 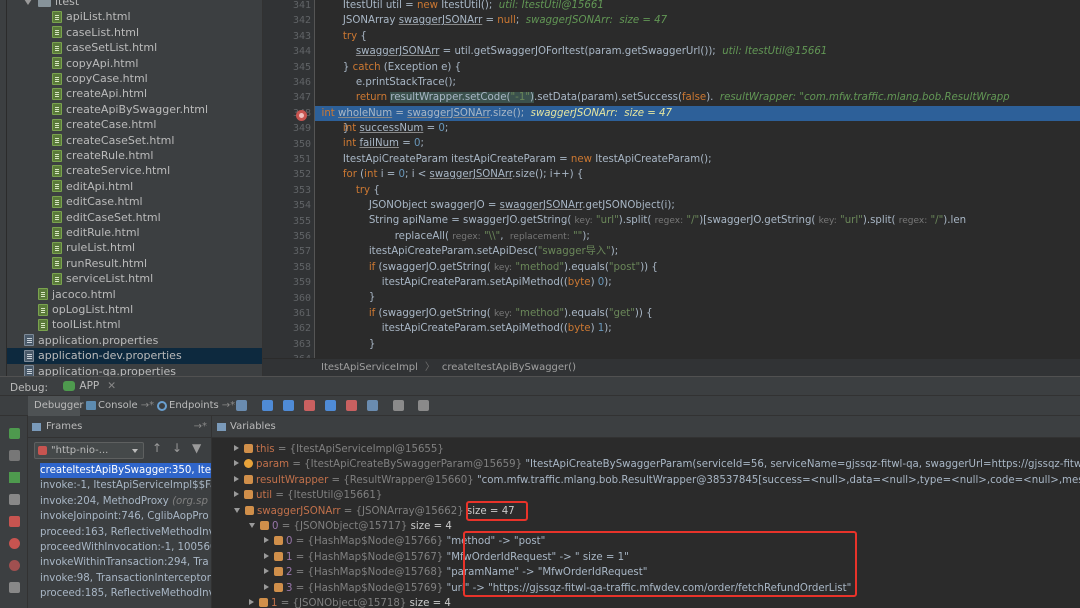 I want to click on tree-file: createService.html, so click(x=111, y=170).